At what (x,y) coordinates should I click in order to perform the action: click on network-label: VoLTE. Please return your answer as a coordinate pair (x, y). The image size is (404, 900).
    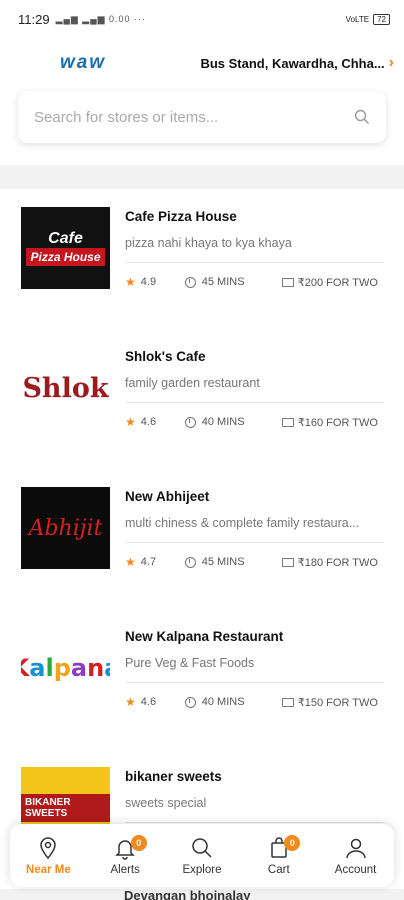
    Looking at the image, I should click on (357, 19).